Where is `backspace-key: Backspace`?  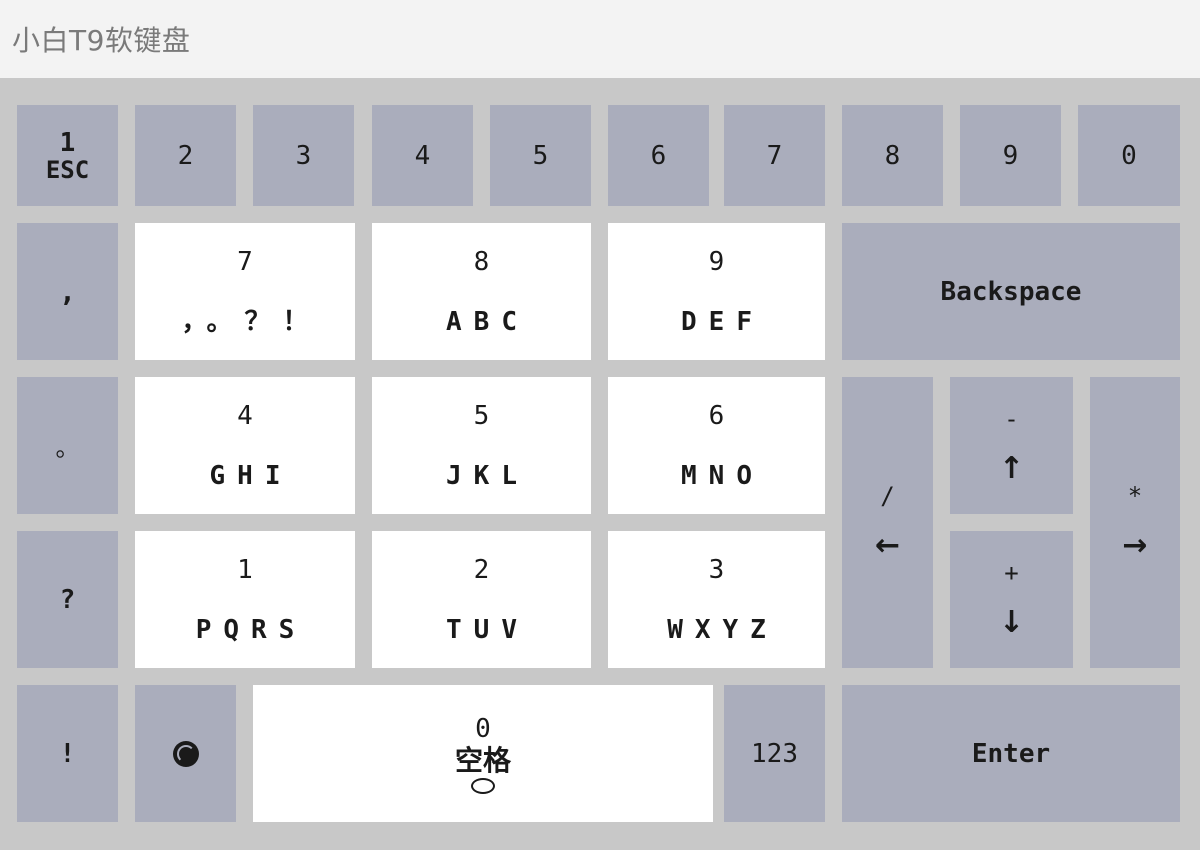 backspace-key: Backspace is located at coordinates (1011, 291).